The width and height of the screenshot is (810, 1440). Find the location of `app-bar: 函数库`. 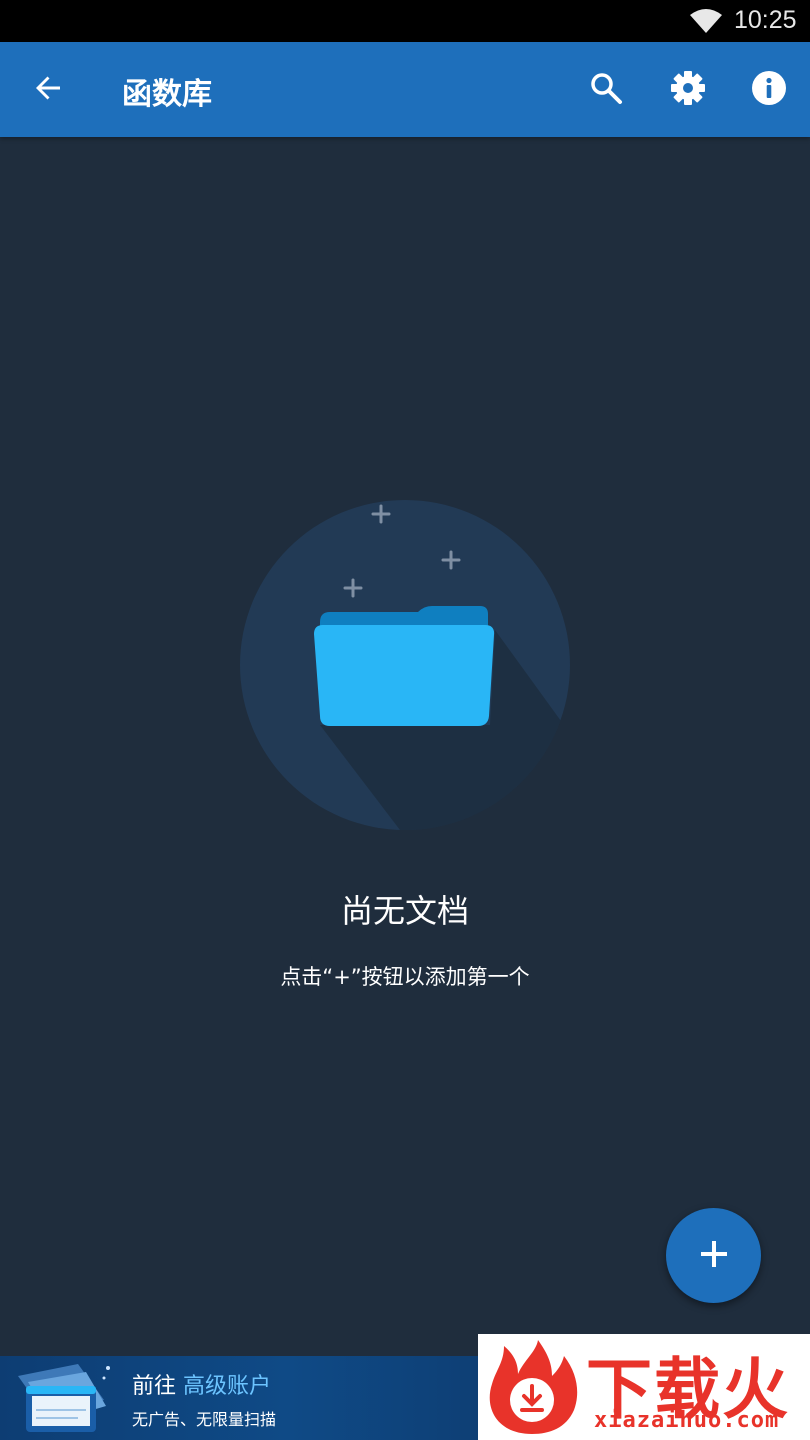

app-bar: 函数库 is located at coordinates (405, 89).